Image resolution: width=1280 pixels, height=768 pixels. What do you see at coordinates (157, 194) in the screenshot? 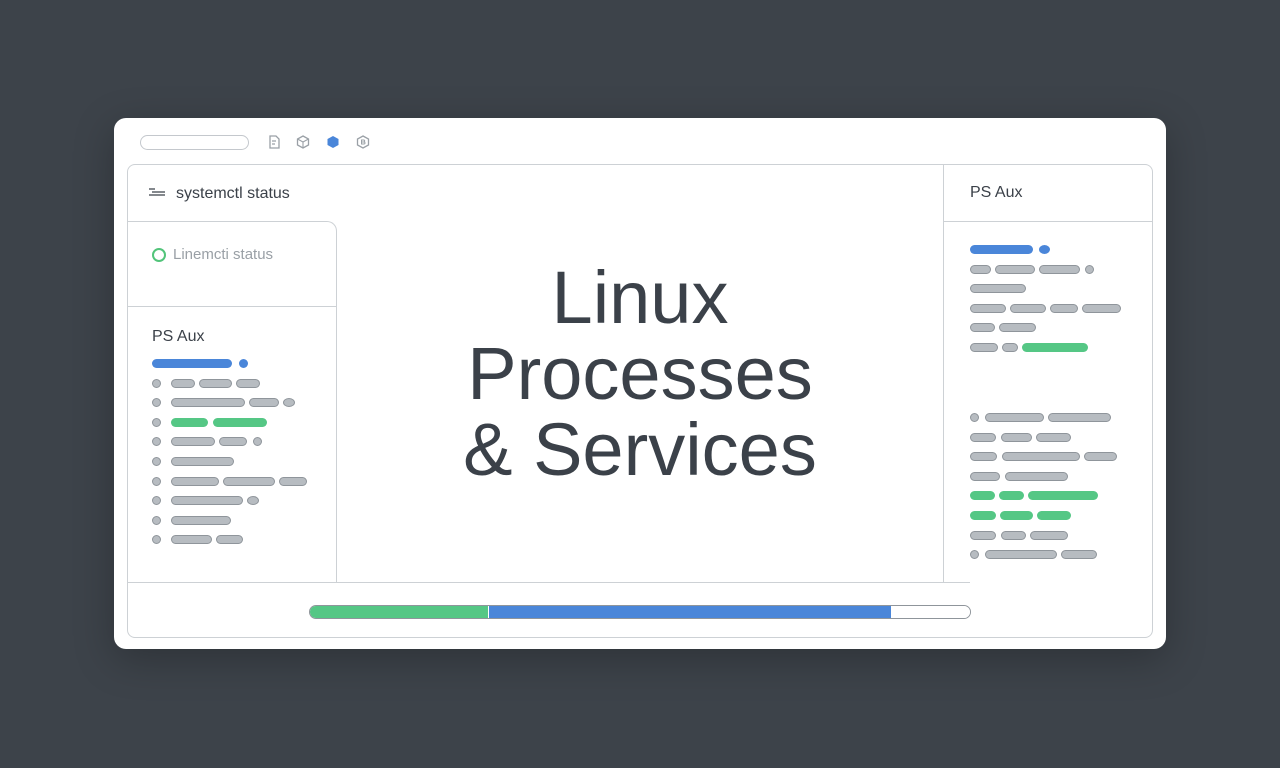
I see `menu-lines-icon` at bounding box center [157, 194].